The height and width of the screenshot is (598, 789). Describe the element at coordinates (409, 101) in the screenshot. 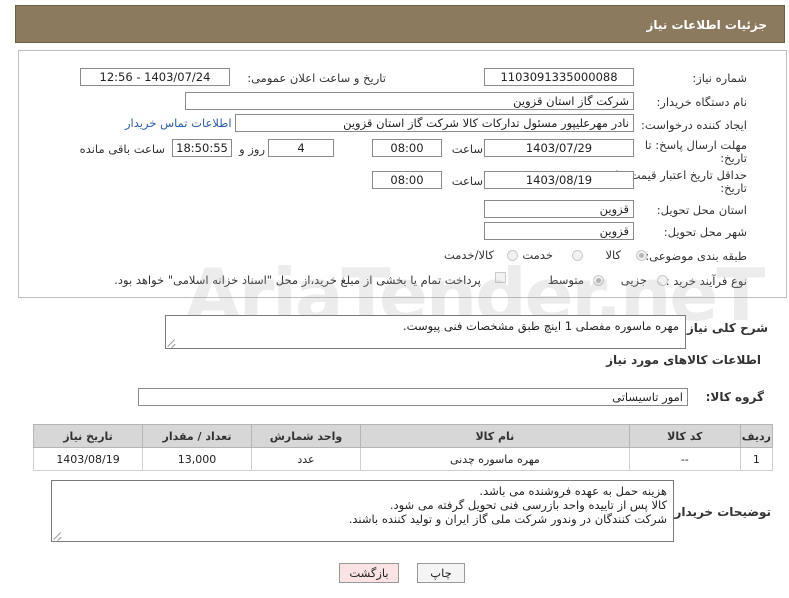

I see `buyer-org-field: شرکت گاز استان قزوین` at that location.